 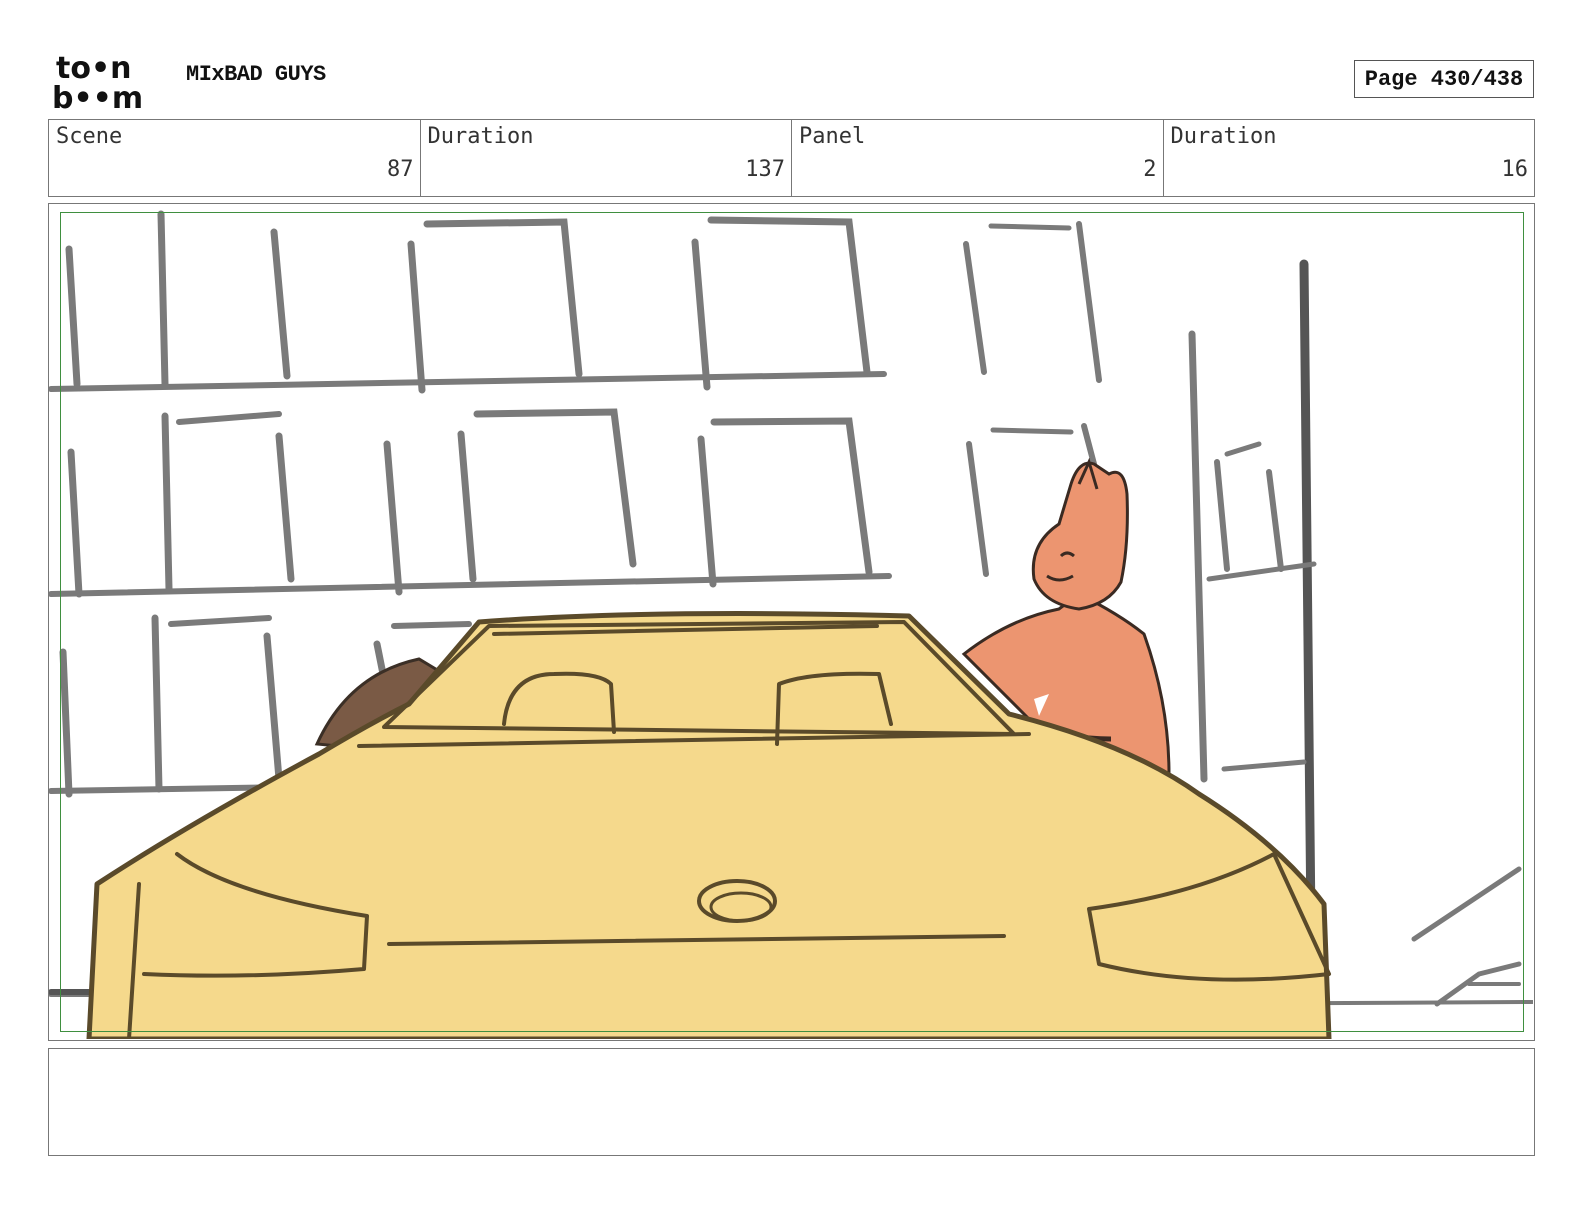 I want to click on panel-notes-box, so click(x=791, y=1102).